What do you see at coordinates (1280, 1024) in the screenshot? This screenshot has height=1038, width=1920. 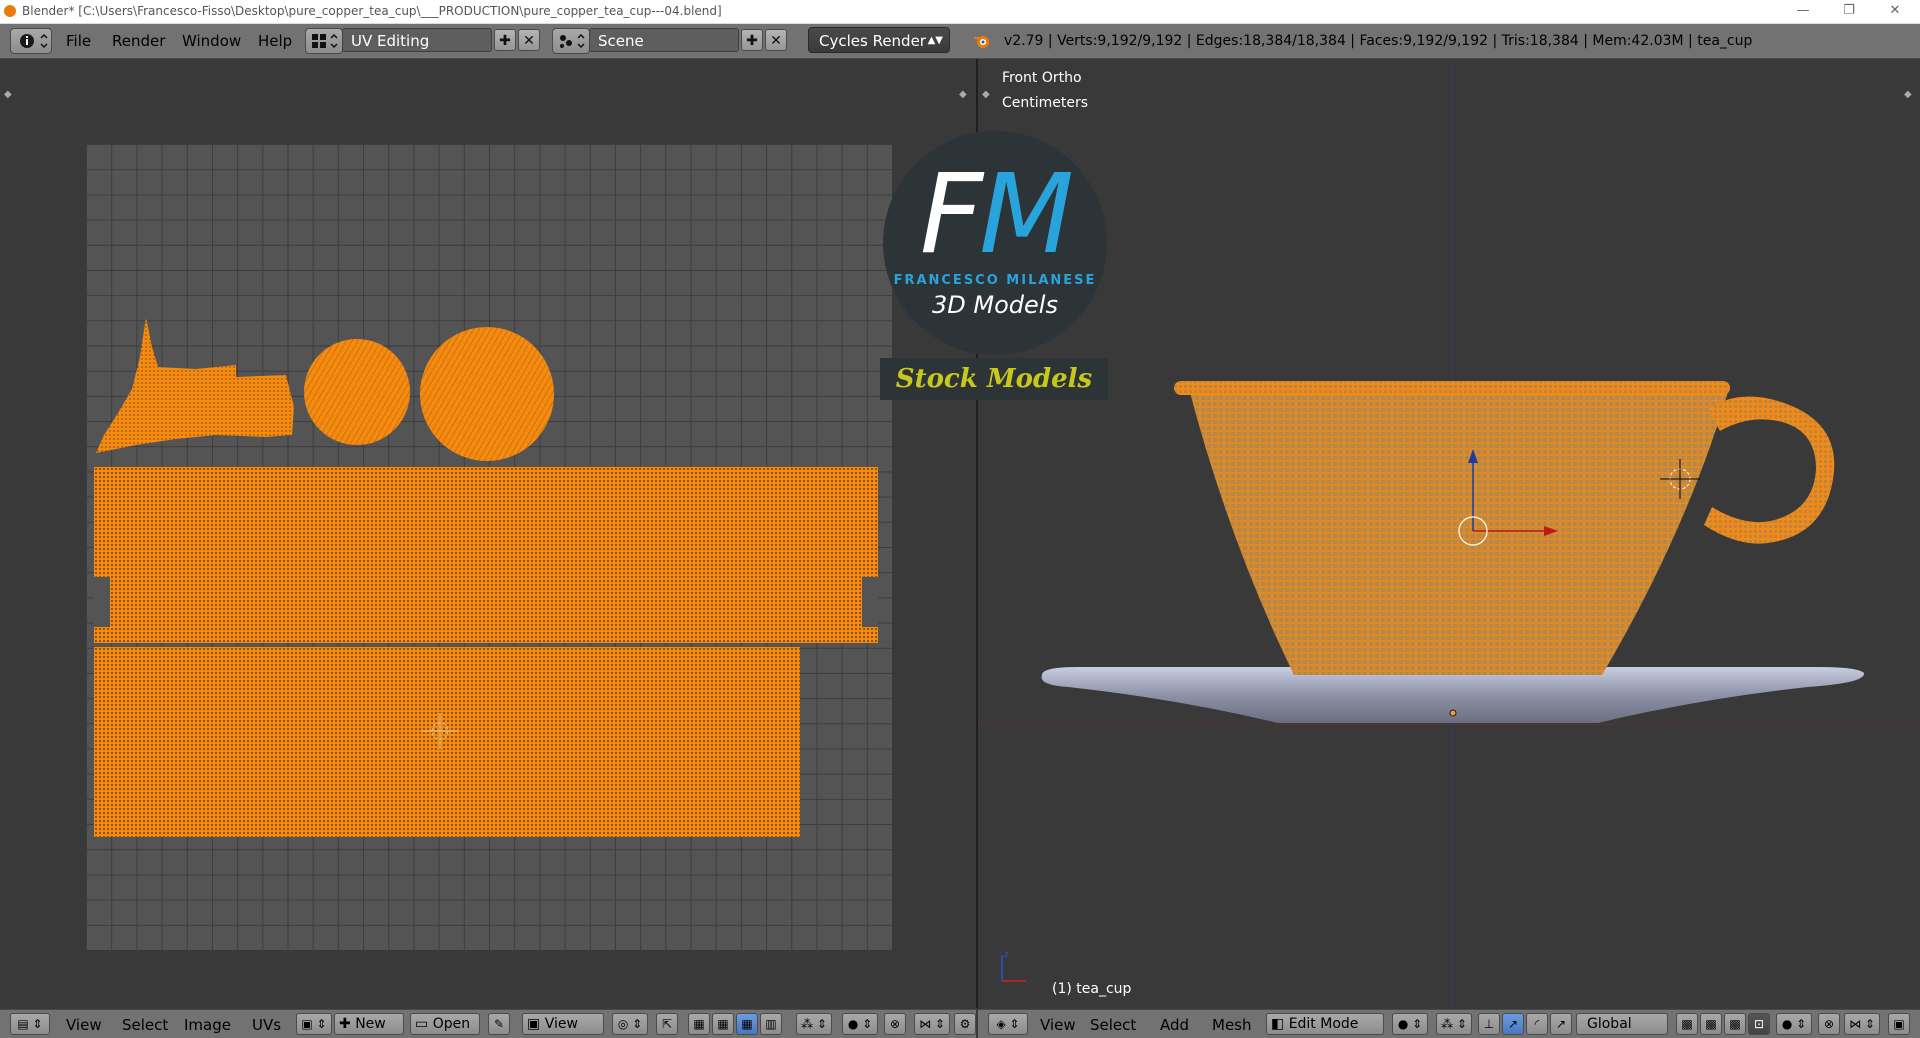 I see `edit-mode-icon: ◧` at bounding box center [1280, 1024].